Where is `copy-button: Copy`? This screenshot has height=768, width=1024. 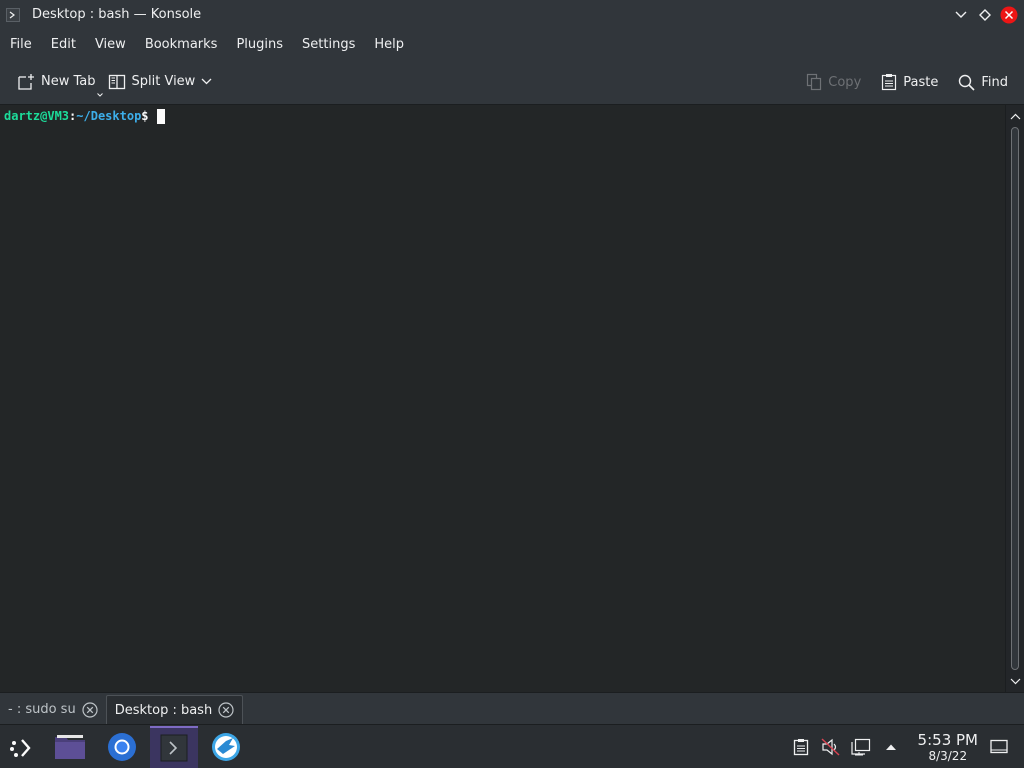
copy-button: Copy is located at coordinates (833, 82).